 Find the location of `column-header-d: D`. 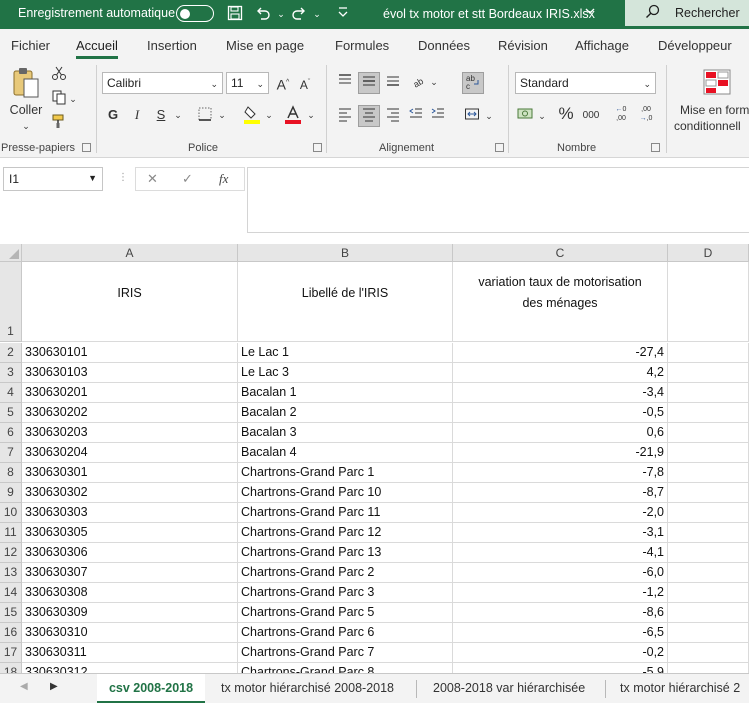

column-header-d: D is located at coordinates (708, 253).